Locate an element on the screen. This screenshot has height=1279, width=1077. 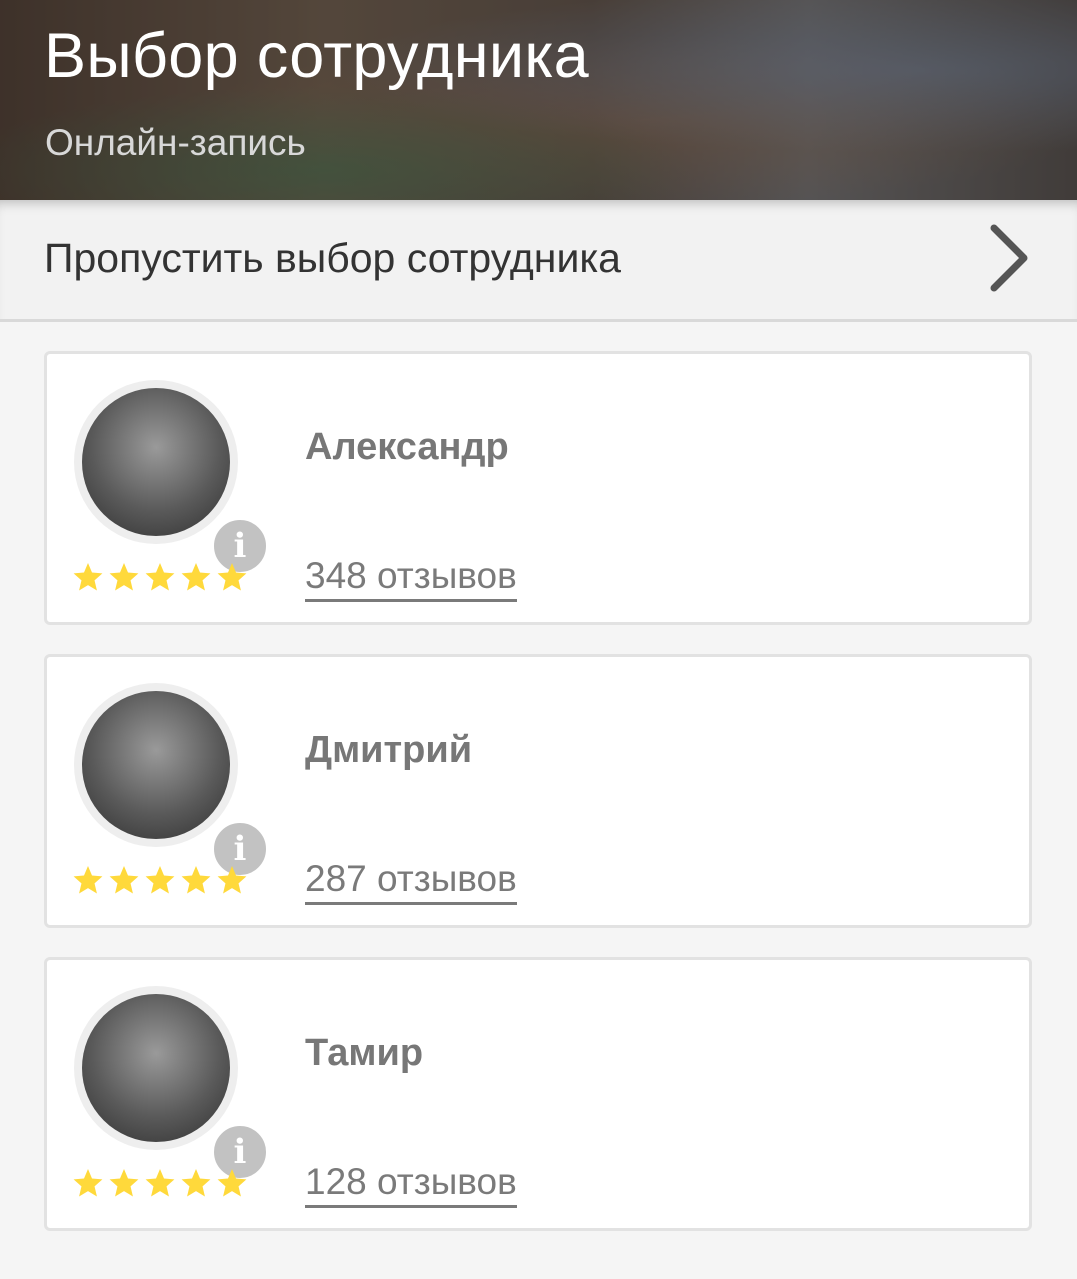
chevron-right-icon is located at coordinates (1009, 258).